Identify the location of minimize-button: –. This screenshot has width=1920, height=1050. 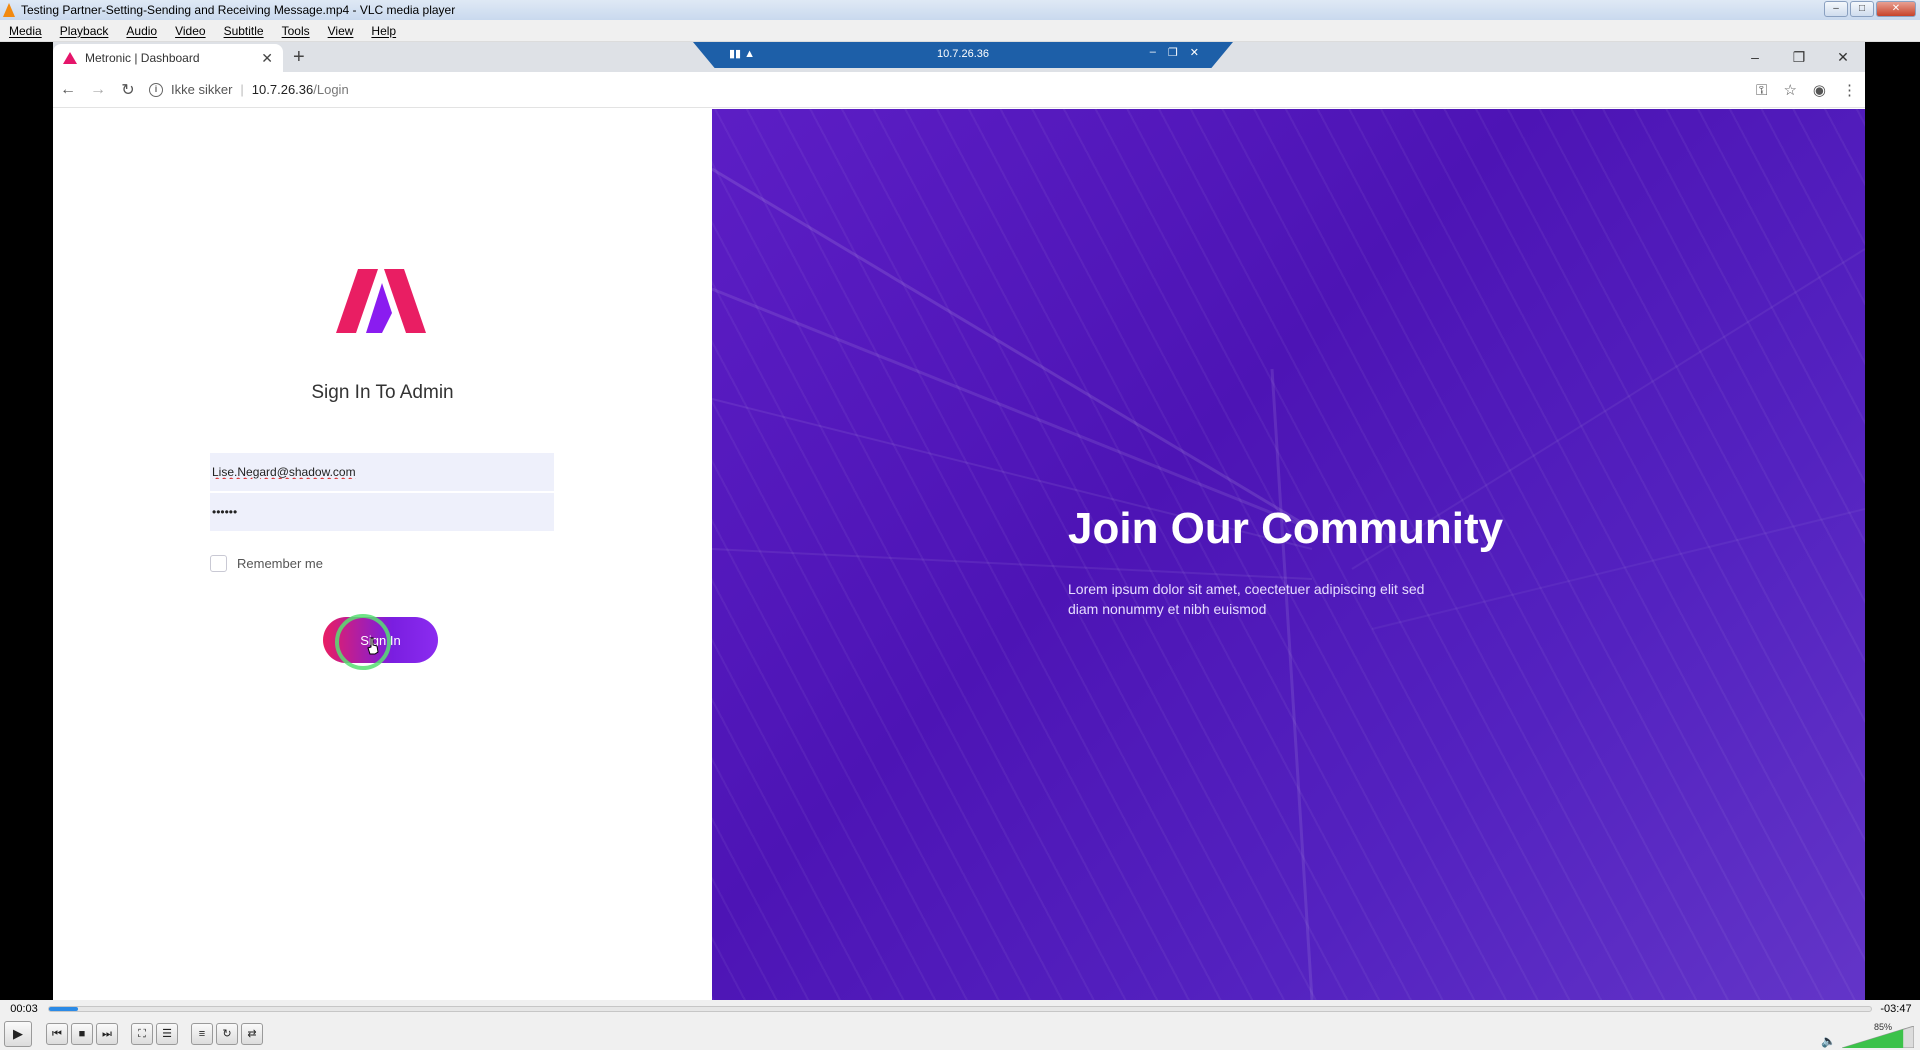
(1836, 9).